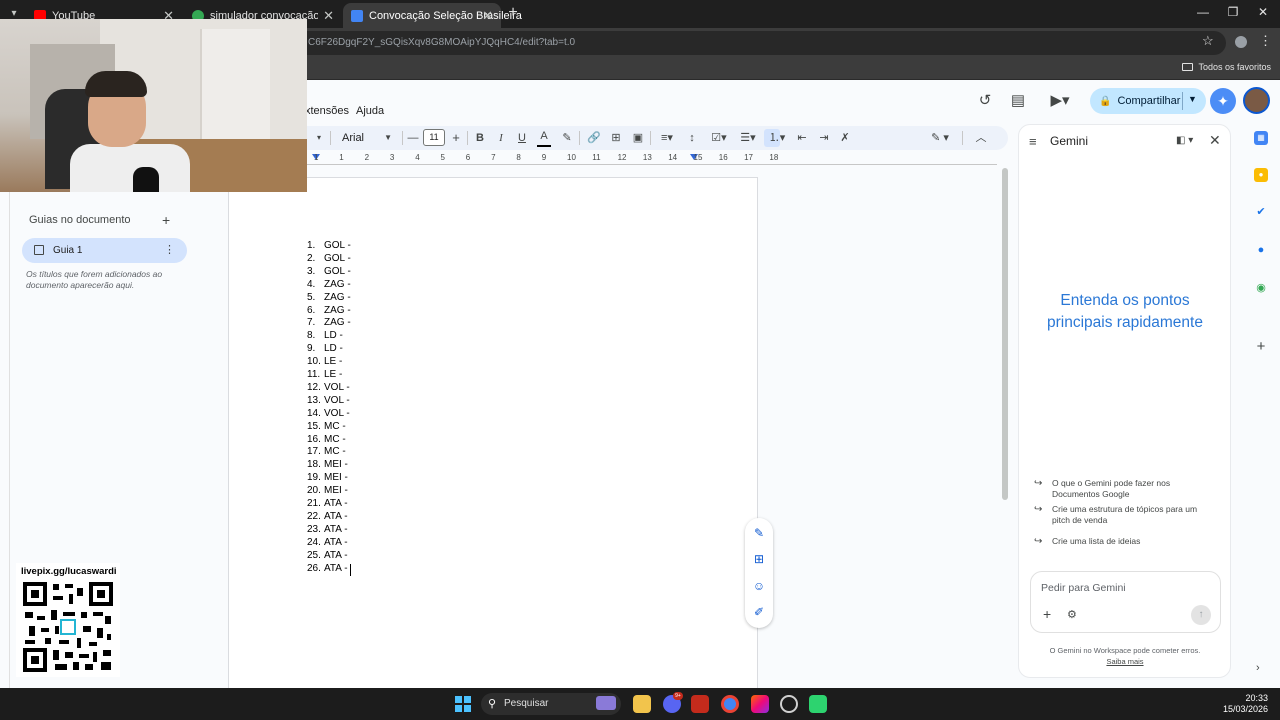 This screenshot has height=720, width=1280. Describe the element at coordinates (1148, 101) in the screenshot. I see `share-button: 🔒 Compartilhar ▼` at that location.